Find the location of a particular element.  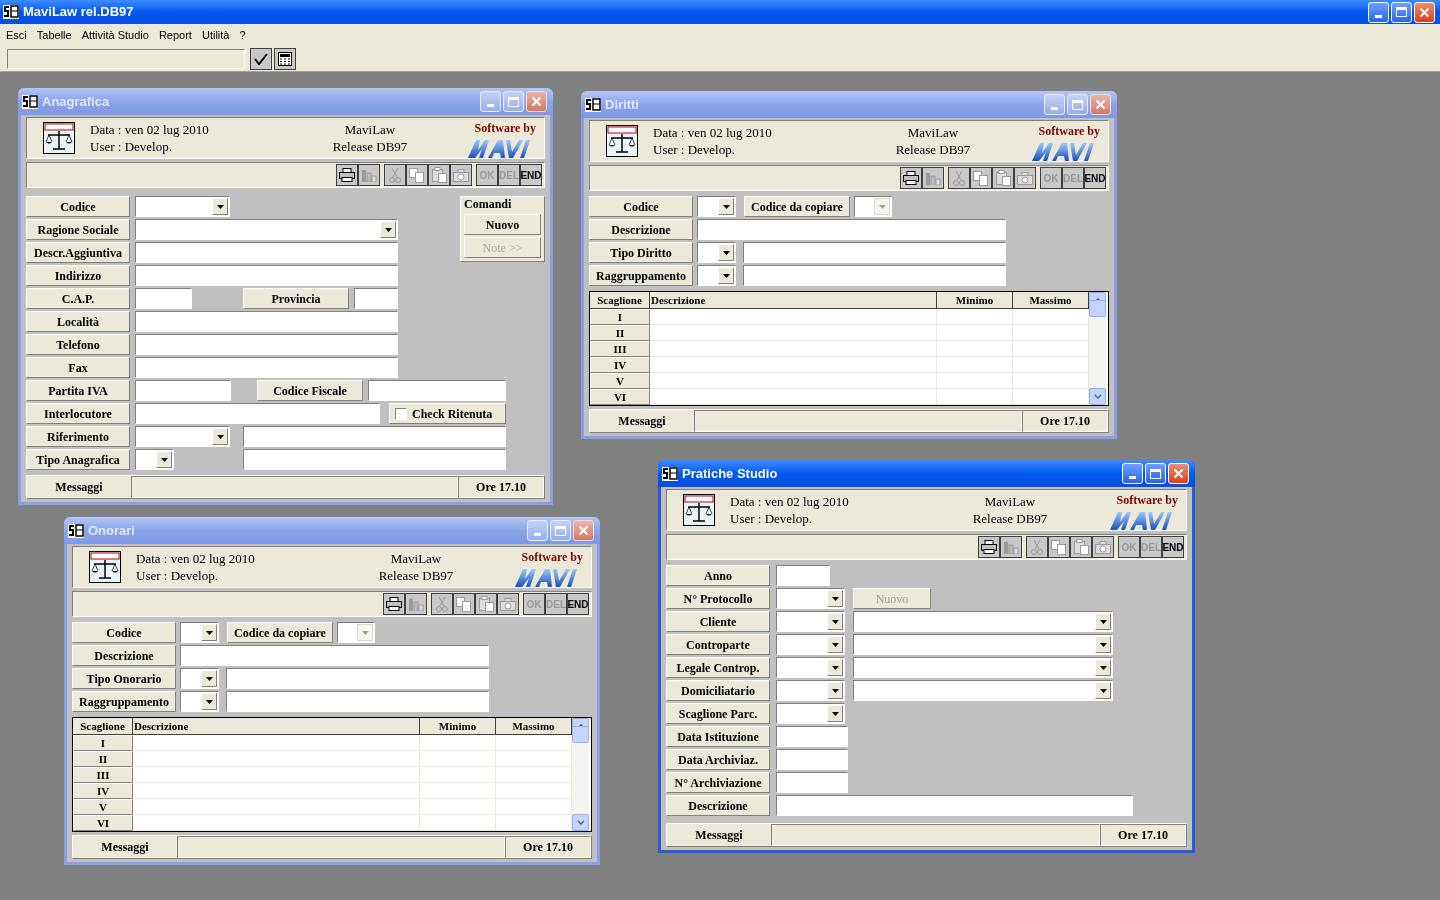

menu-item: ? is located at coordinates (242, 35).